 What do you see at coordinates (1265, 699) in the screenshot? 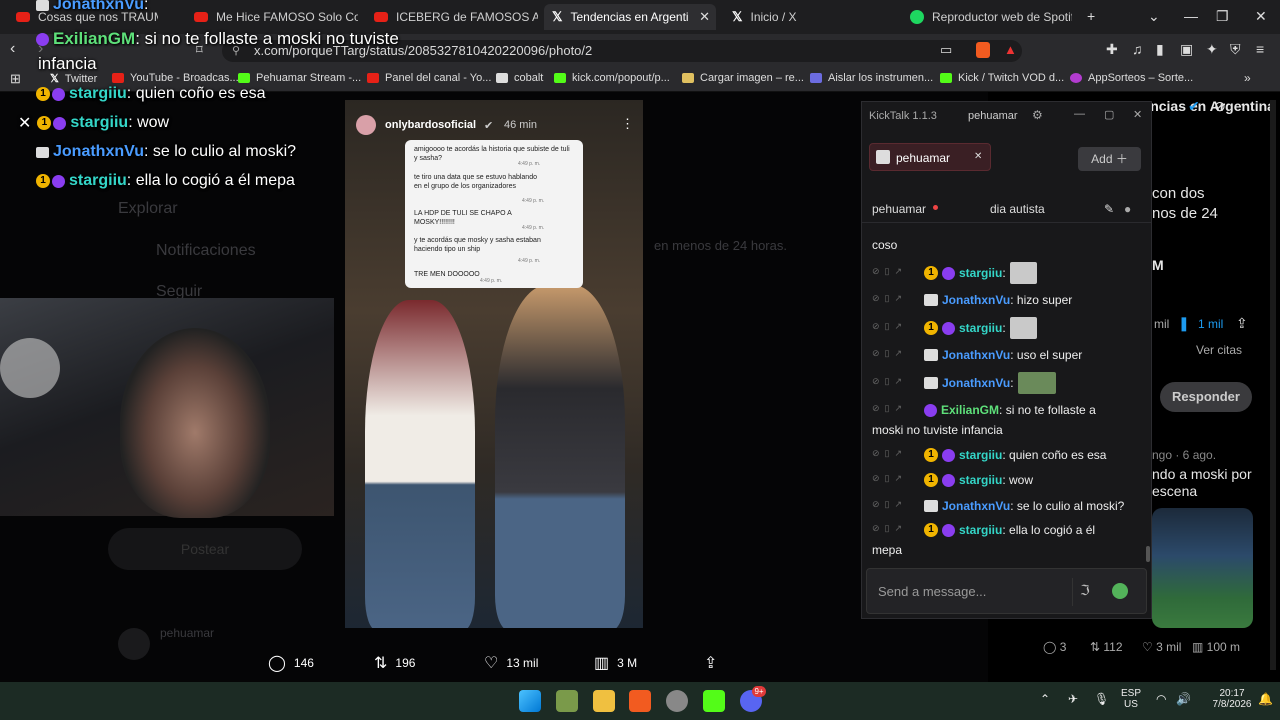
I see `notifications-icon: 🔔` at bounding box center [1265, 699].